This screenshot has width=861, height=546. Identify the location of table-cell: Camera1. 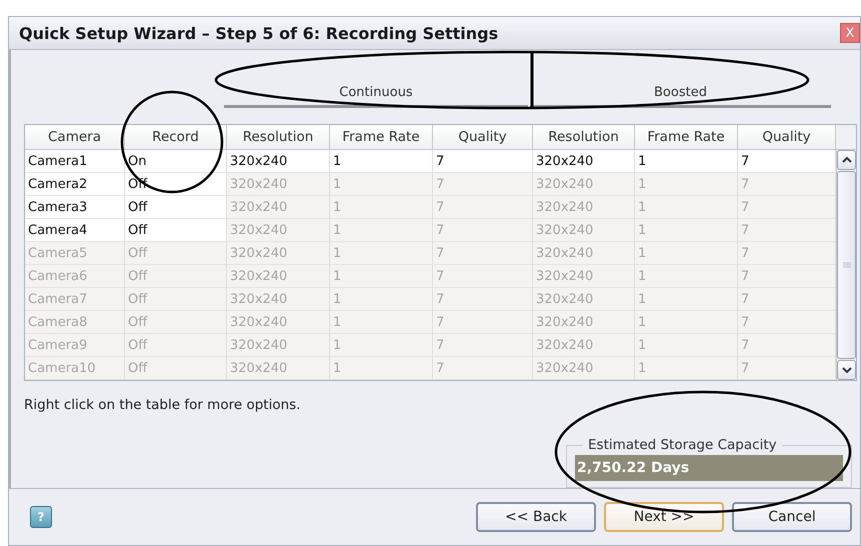
(75, 161).